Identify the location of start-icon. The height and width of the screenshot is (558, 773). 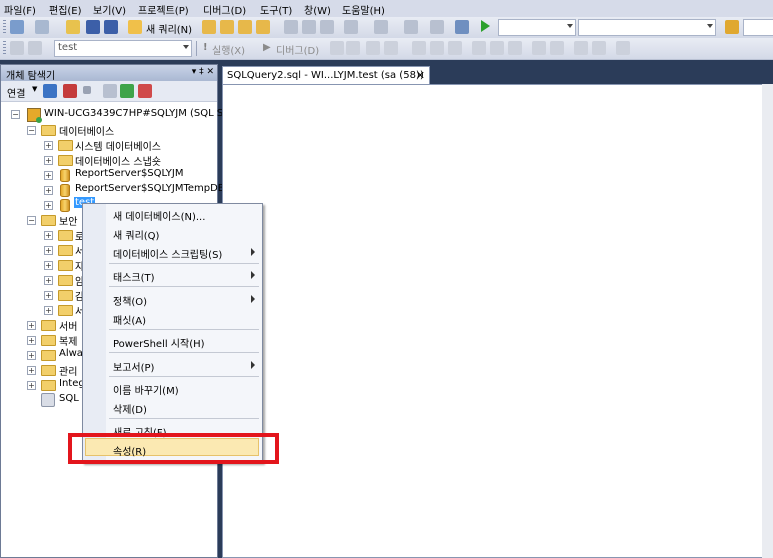
(485, 26).